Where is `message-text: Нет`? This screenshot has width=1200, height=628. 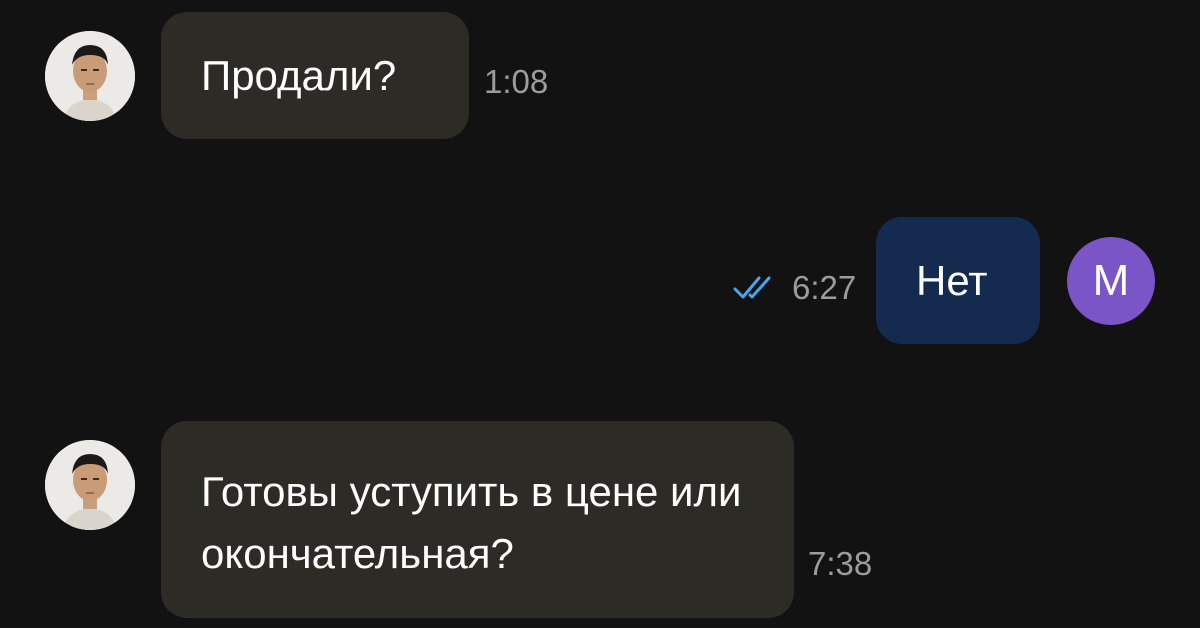 message-text: Нет is located at coordinates (952, 280).